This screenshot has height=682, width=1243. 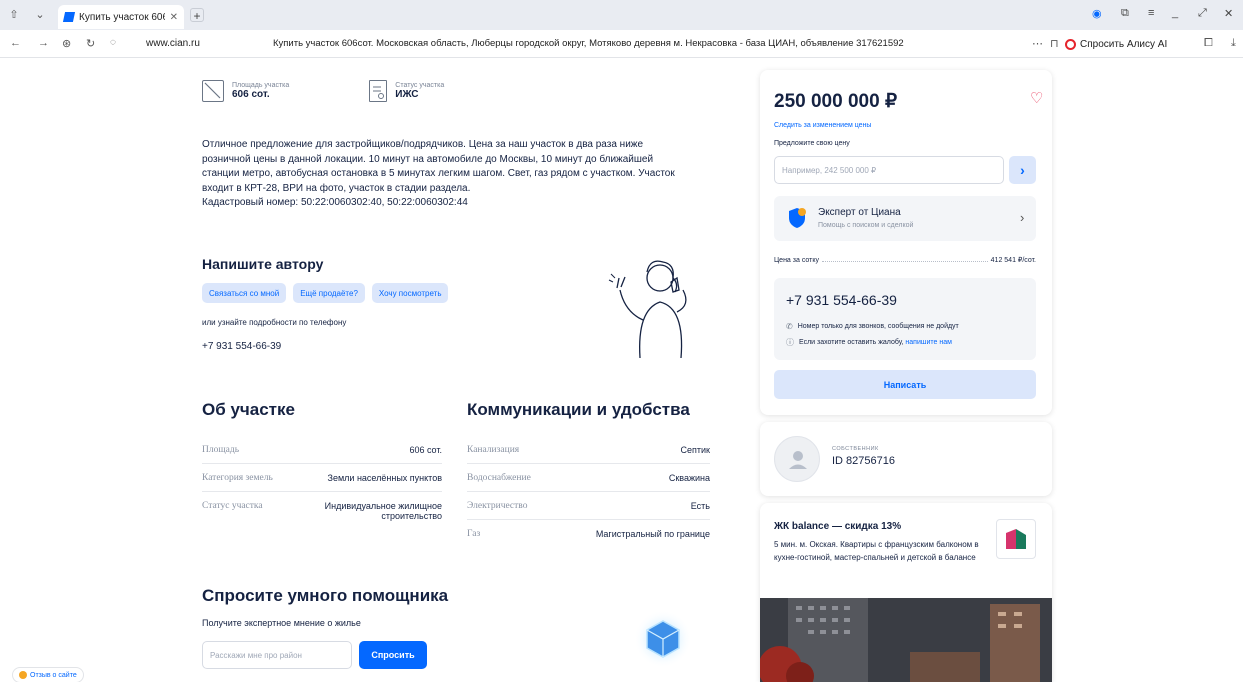 I want to click on more-icon: ⋯, so click(x=1037, y=43).